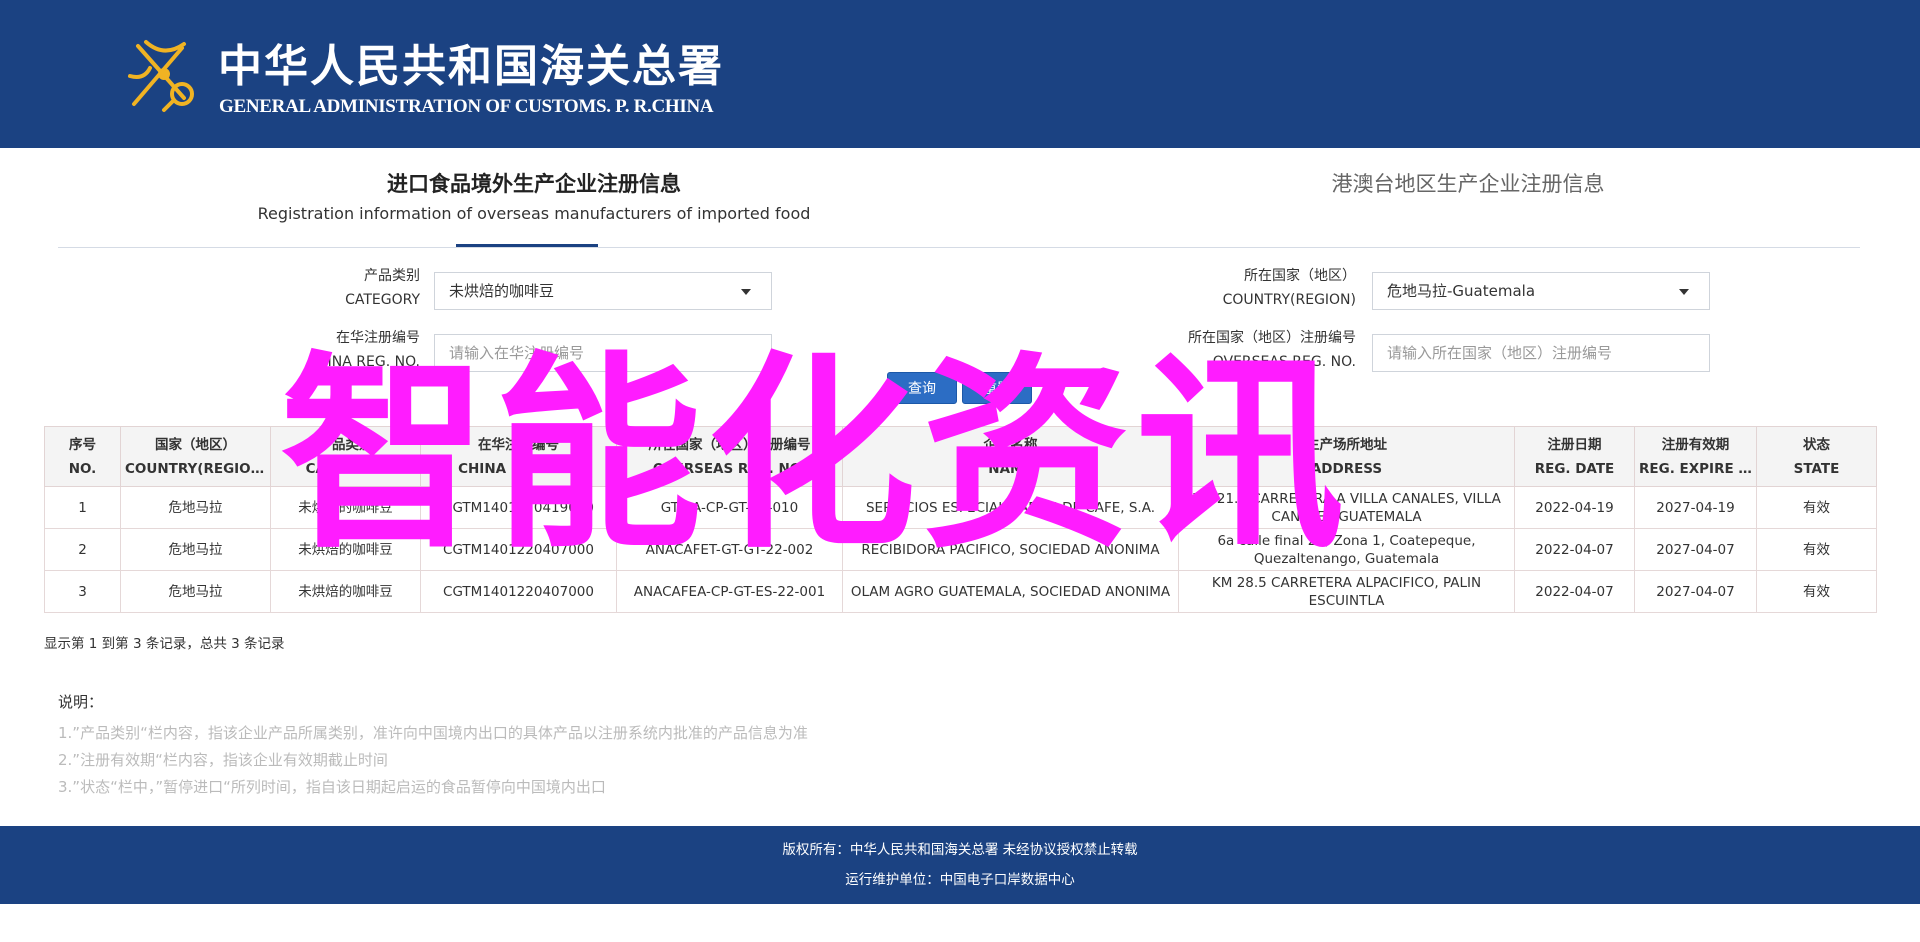 The height and width of the screenshot is (942, 1920). What do you see at coordinates (1300, 276) in the screenshot?
I see `country-label-cn: 所在国家（地区）` at bounding box center [1300, 276].